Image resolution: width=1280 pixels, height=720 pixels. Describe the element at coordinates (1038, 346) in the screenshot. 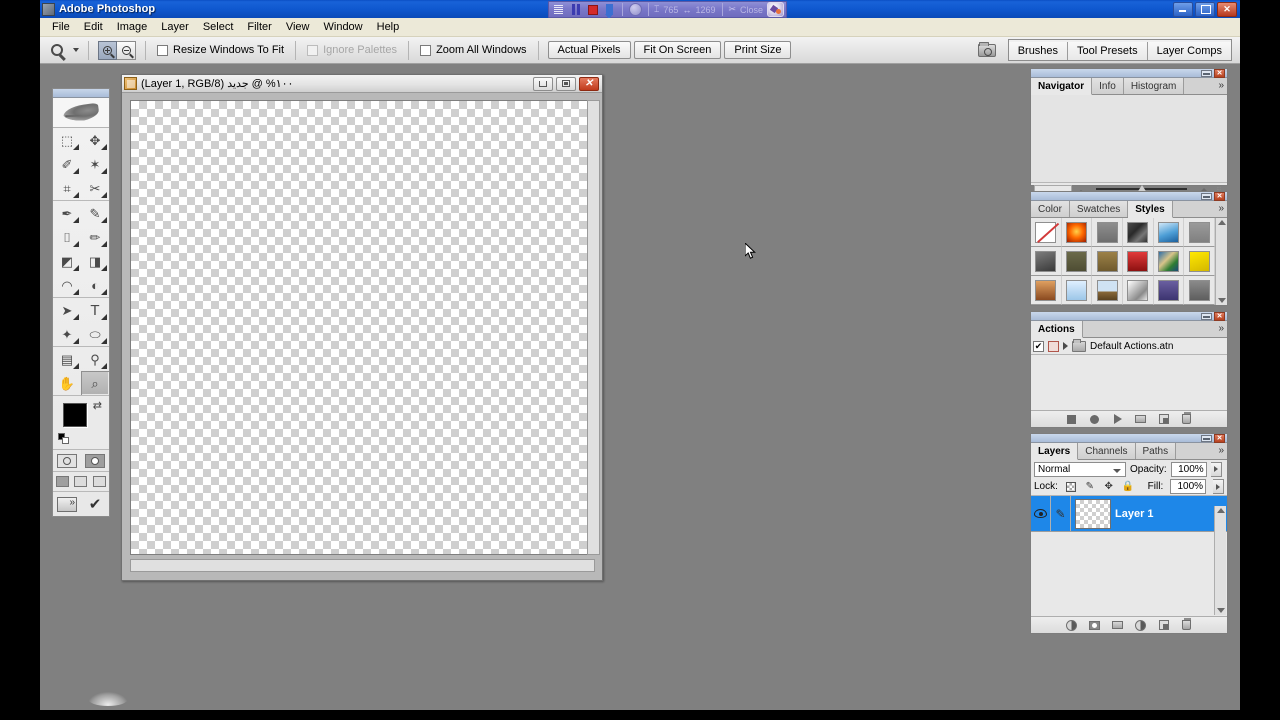

I see `action-enabled-checkbox: ✔` at that location.